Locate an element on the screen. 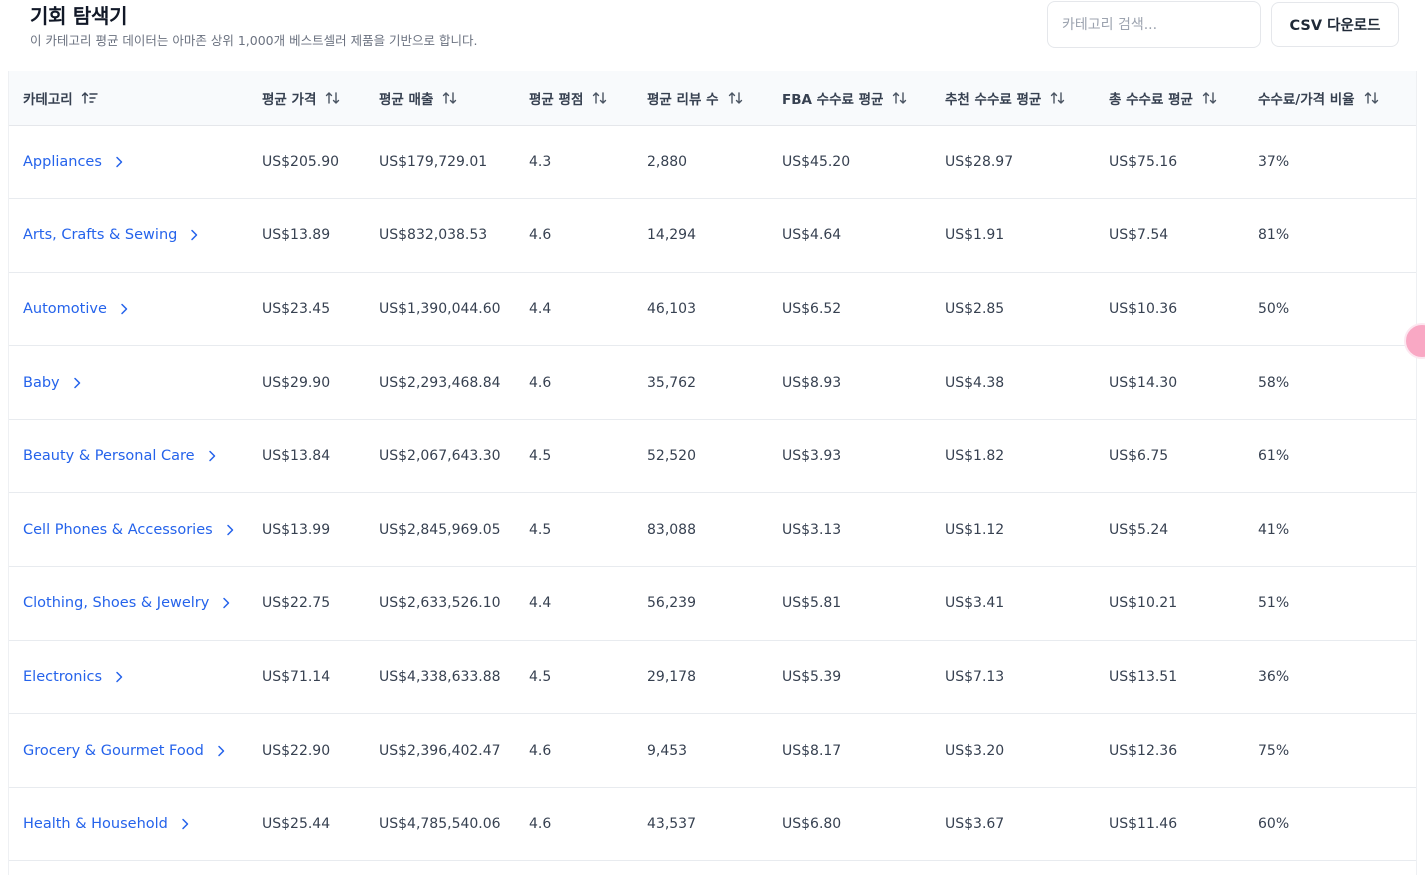  category-name: Grocery & Gourmet Food is located at coordinates (113, 750).